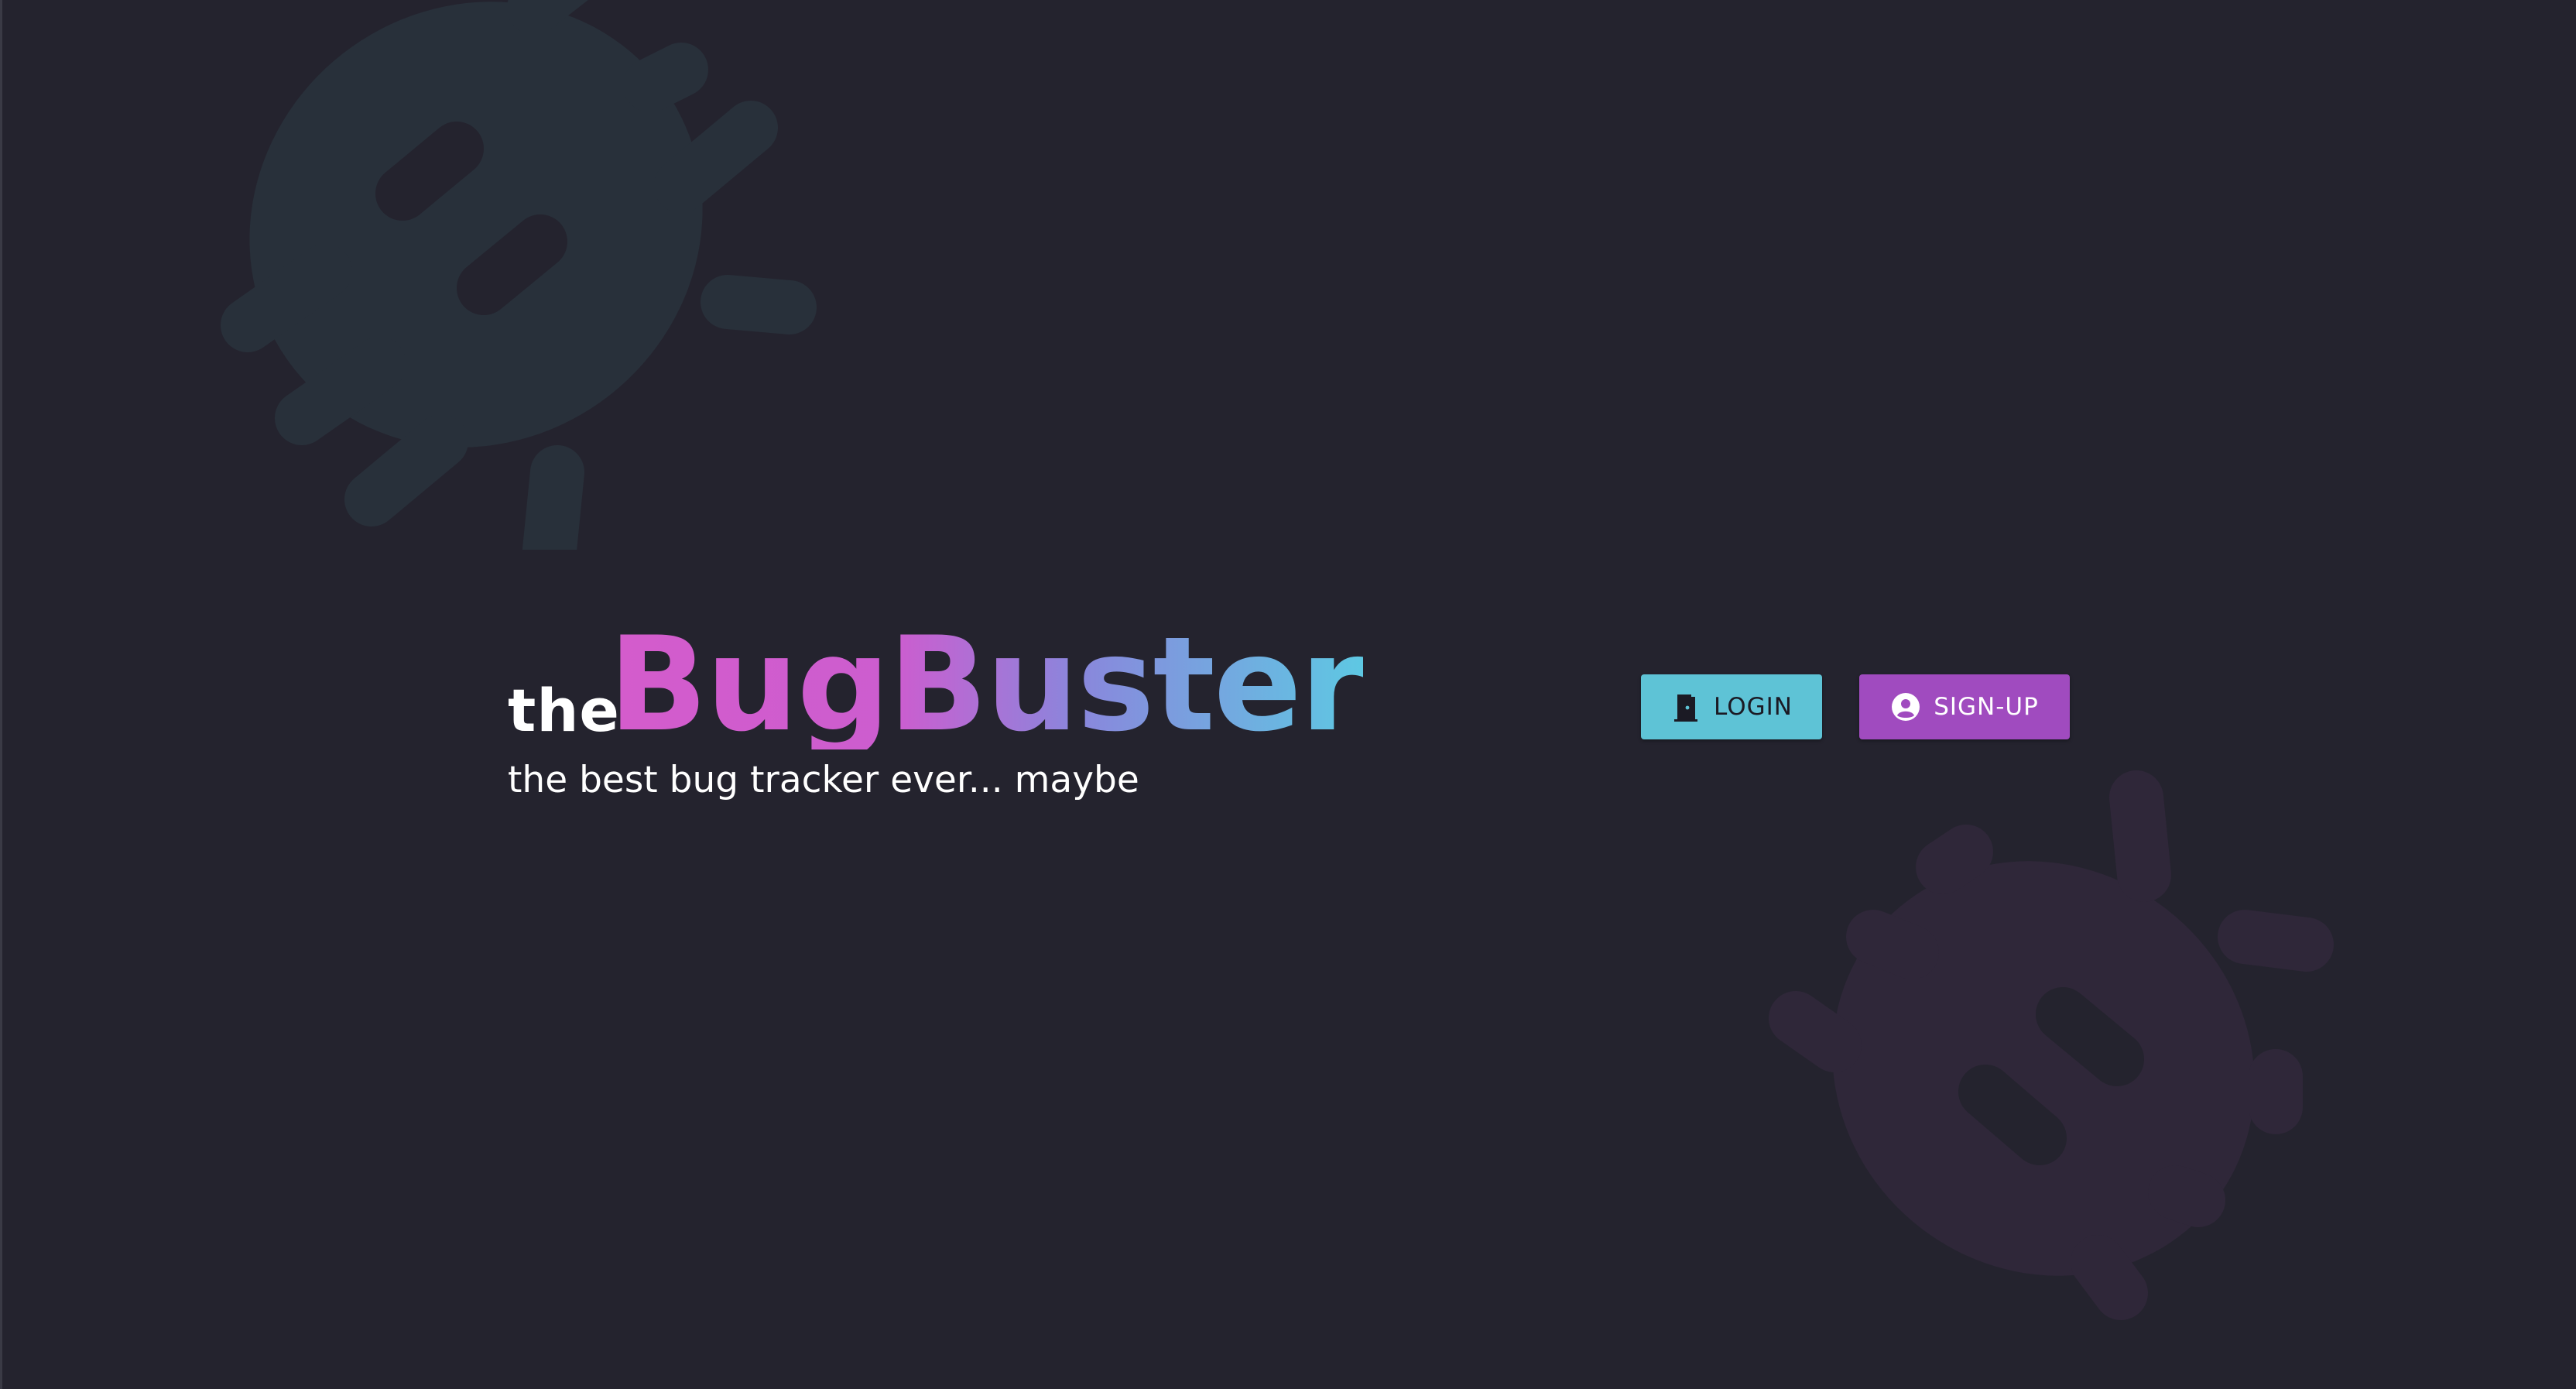 The height and width of the screenshot is (1389, 2576). I want to click on login-button: LOGIN, so click(1731, 707).